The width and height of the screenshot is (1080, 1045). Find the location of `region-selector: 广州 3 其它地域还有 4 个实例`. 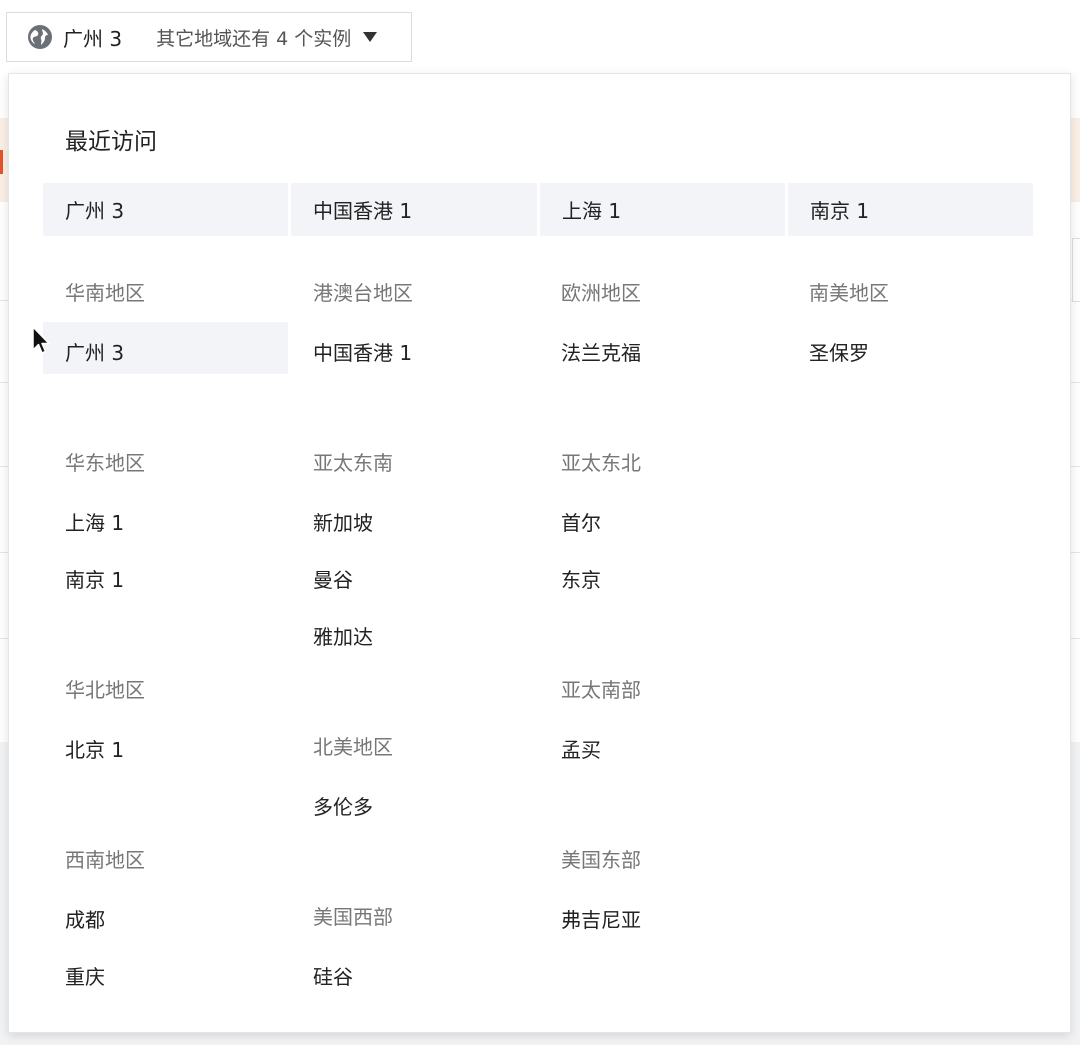

region-selector: 广州 3 其它地域还有 4 个实例 is located at coordinates (209, 37).